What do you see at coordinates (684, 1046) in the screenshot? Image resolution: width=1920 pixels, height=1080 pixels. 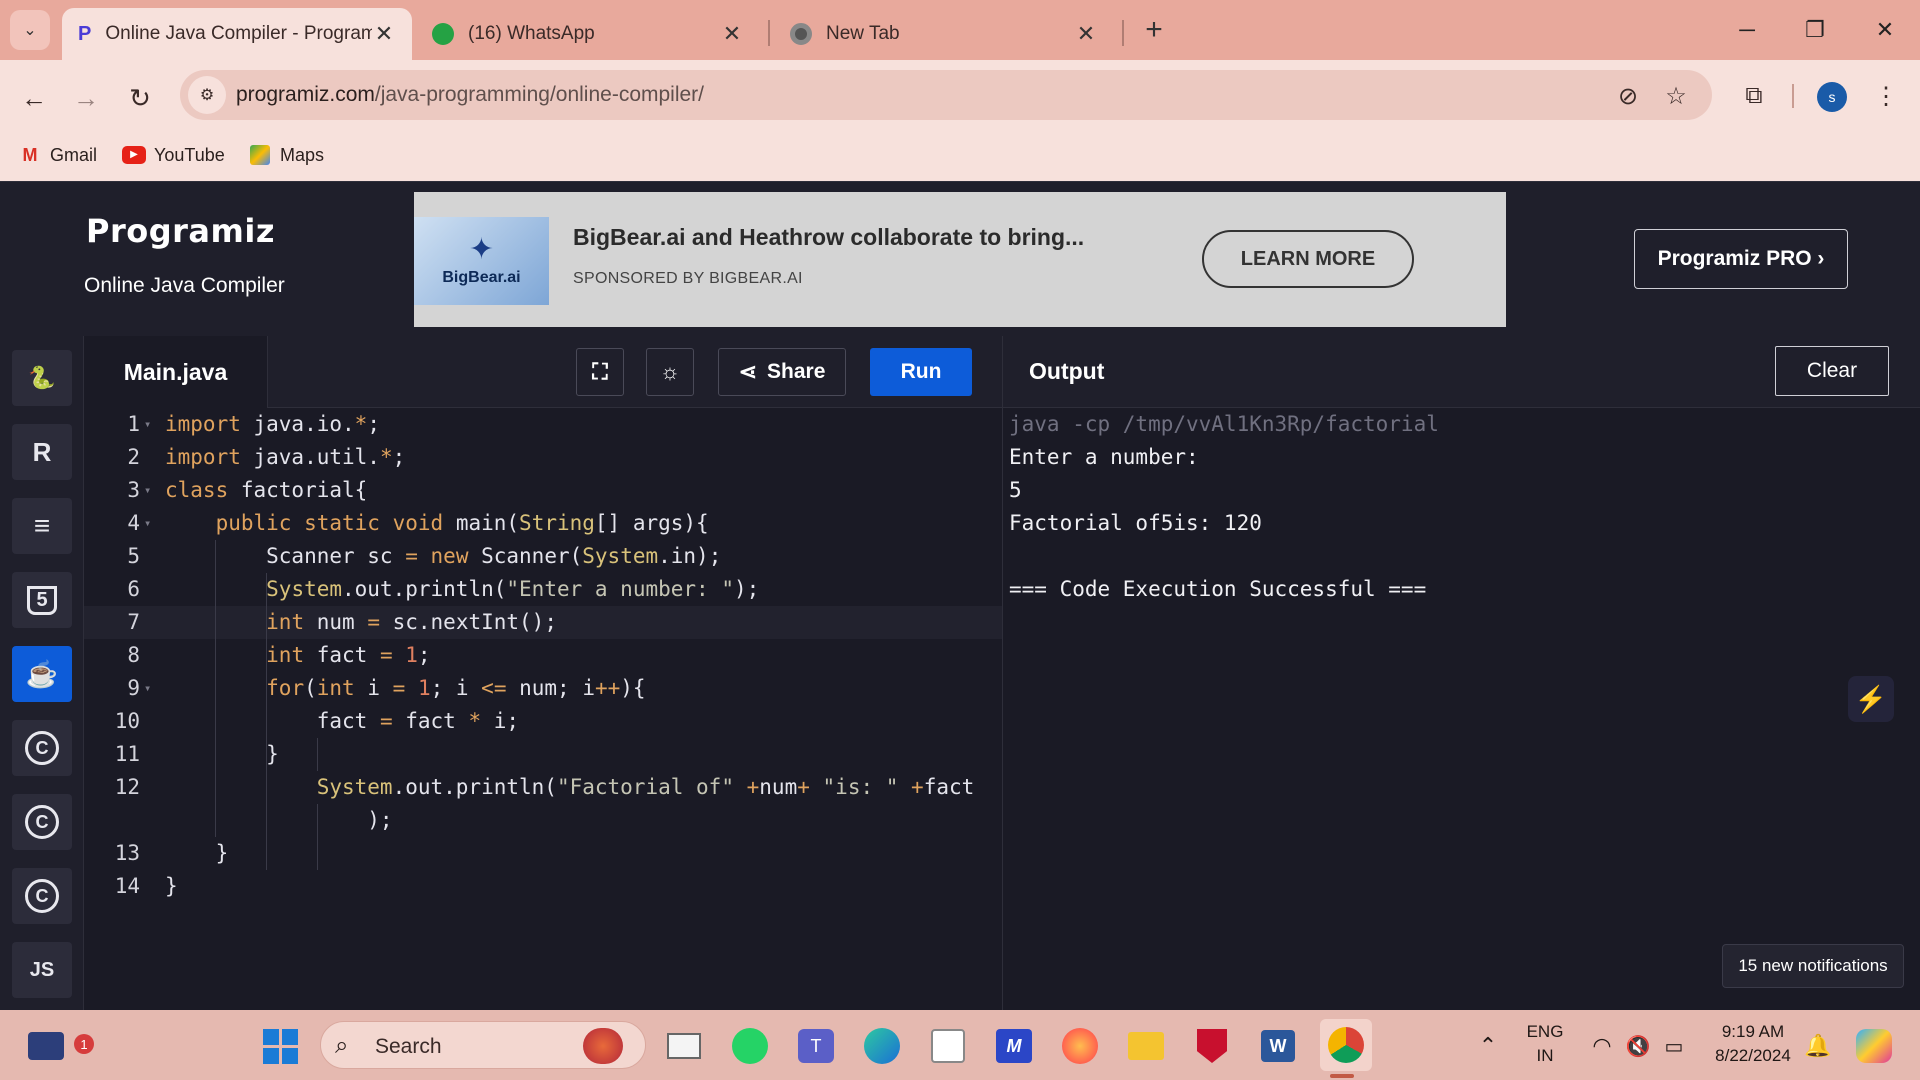 I see `task-view-app` at bounding box center [684, 1046].